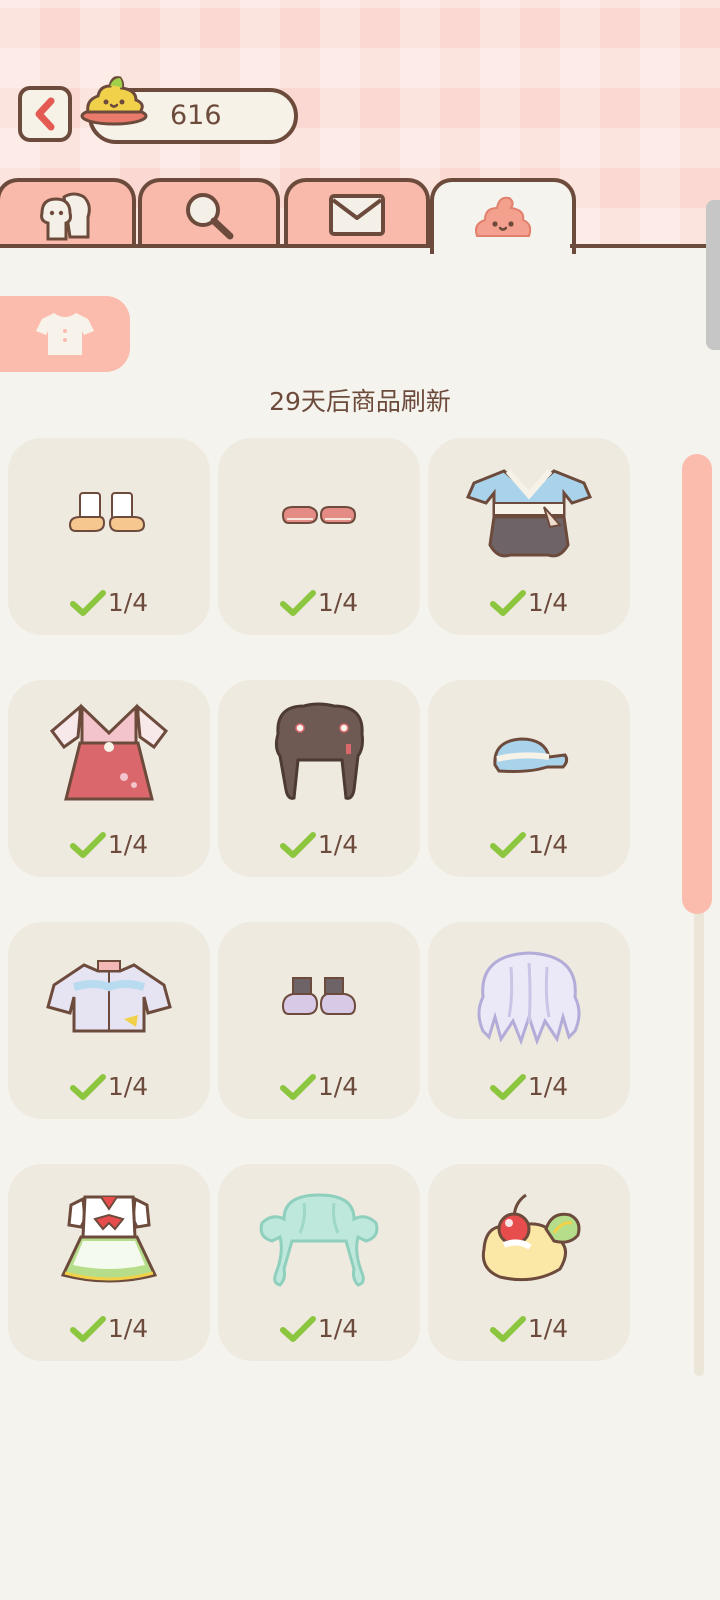 The image size is (720, 1600). What do you see at coordinates (360, 401) in the screenshot?
I see `refresh-countdown-text: 29天后商品刷新` at bounding box center [360, 401].